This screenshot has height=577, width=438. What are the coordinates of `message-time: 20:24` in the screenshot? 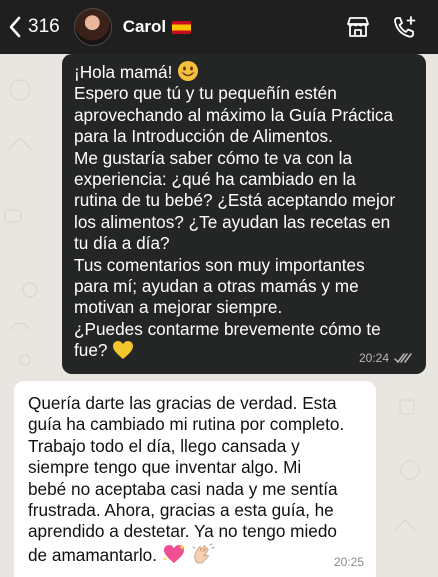 It's located at (373, 357).